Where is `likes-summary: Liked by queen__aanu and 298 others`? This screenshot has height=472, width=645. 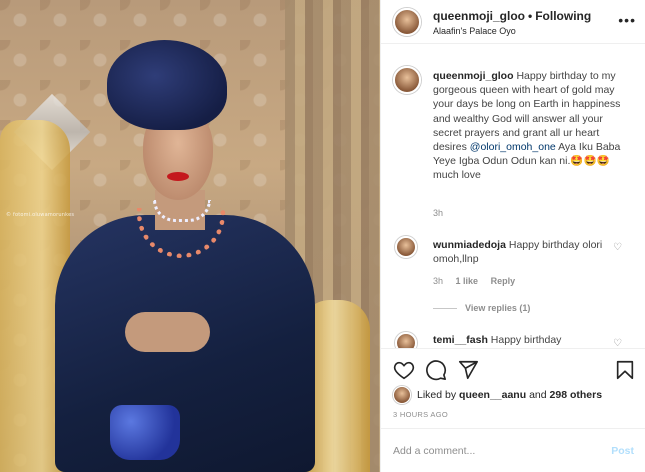 likes-summary: Liked by queen__aanu and 298 others is located at coordinates (515, 396).